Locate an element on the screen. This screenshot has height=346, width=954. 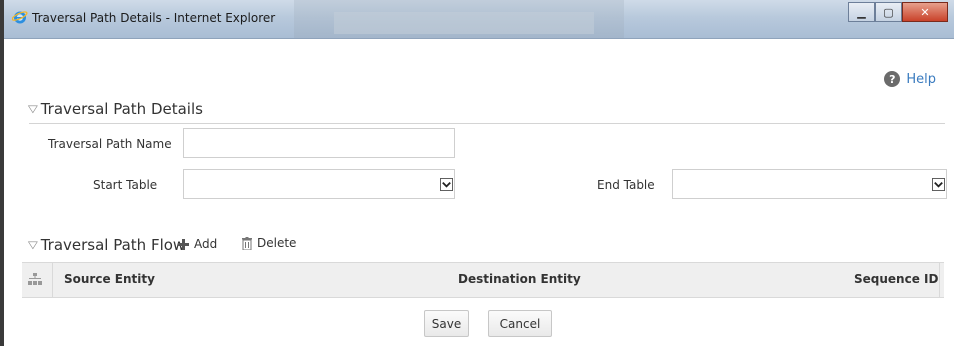
add-label: Add is located at coordinates (206, 244).